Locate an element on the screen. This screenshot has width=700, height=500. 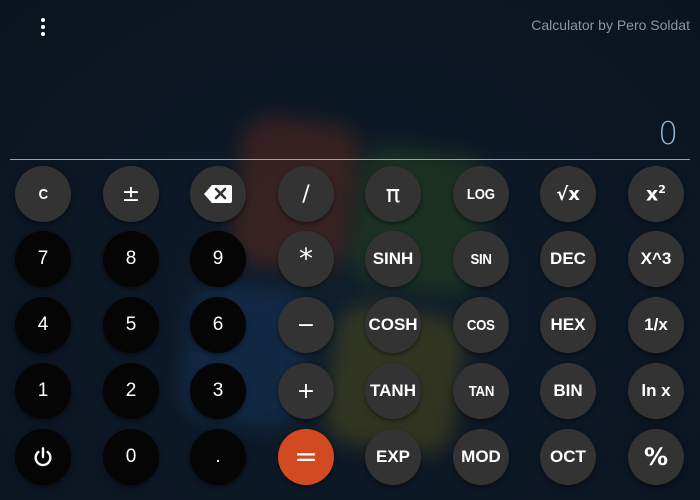
digit-4-button: 4 is located at coordinates (43, 325).